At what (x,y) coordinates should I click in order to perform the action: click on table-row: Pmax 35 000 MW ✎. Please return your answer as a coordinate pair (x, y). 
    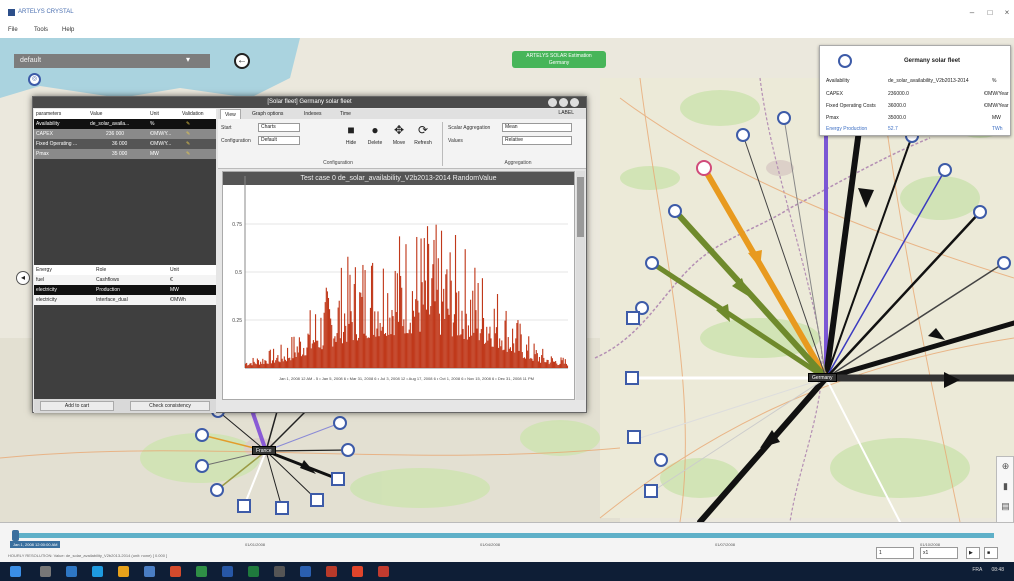
    Looking at the image, I should click on (125, 154).